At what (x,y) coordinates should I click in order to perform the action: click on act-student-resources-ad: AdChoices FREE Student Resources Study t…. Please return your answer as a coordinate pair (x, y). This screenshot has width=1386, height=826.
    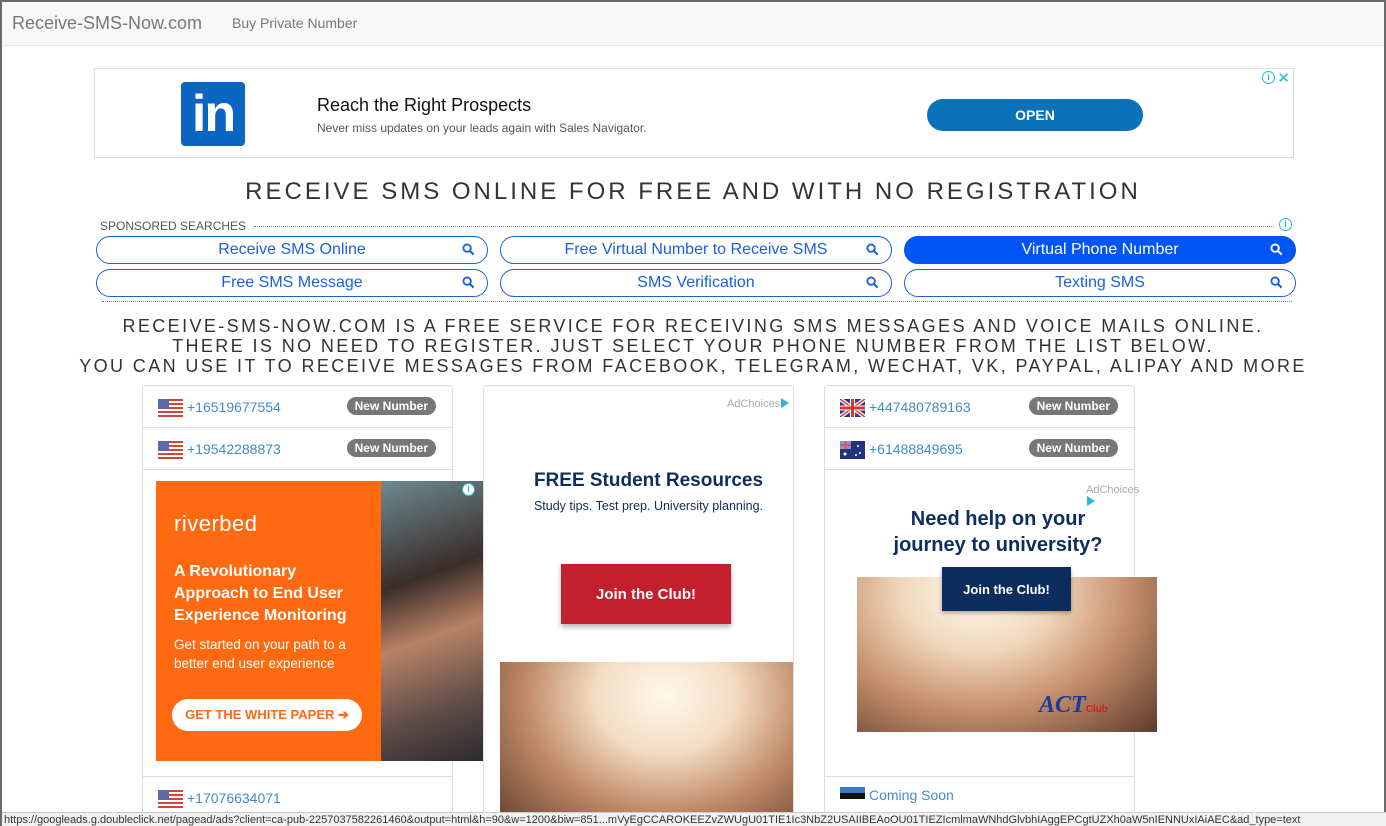
    Looking at the image, I should click on (638, 605).